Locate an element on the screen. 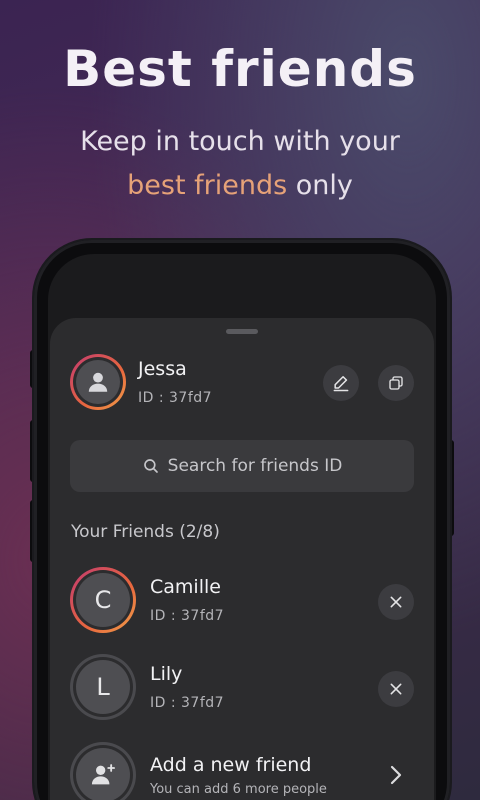 The height and width of the screenshot is (800, 480). hero-subtitle-line2: best friends only is located at coordinates (240, 186).